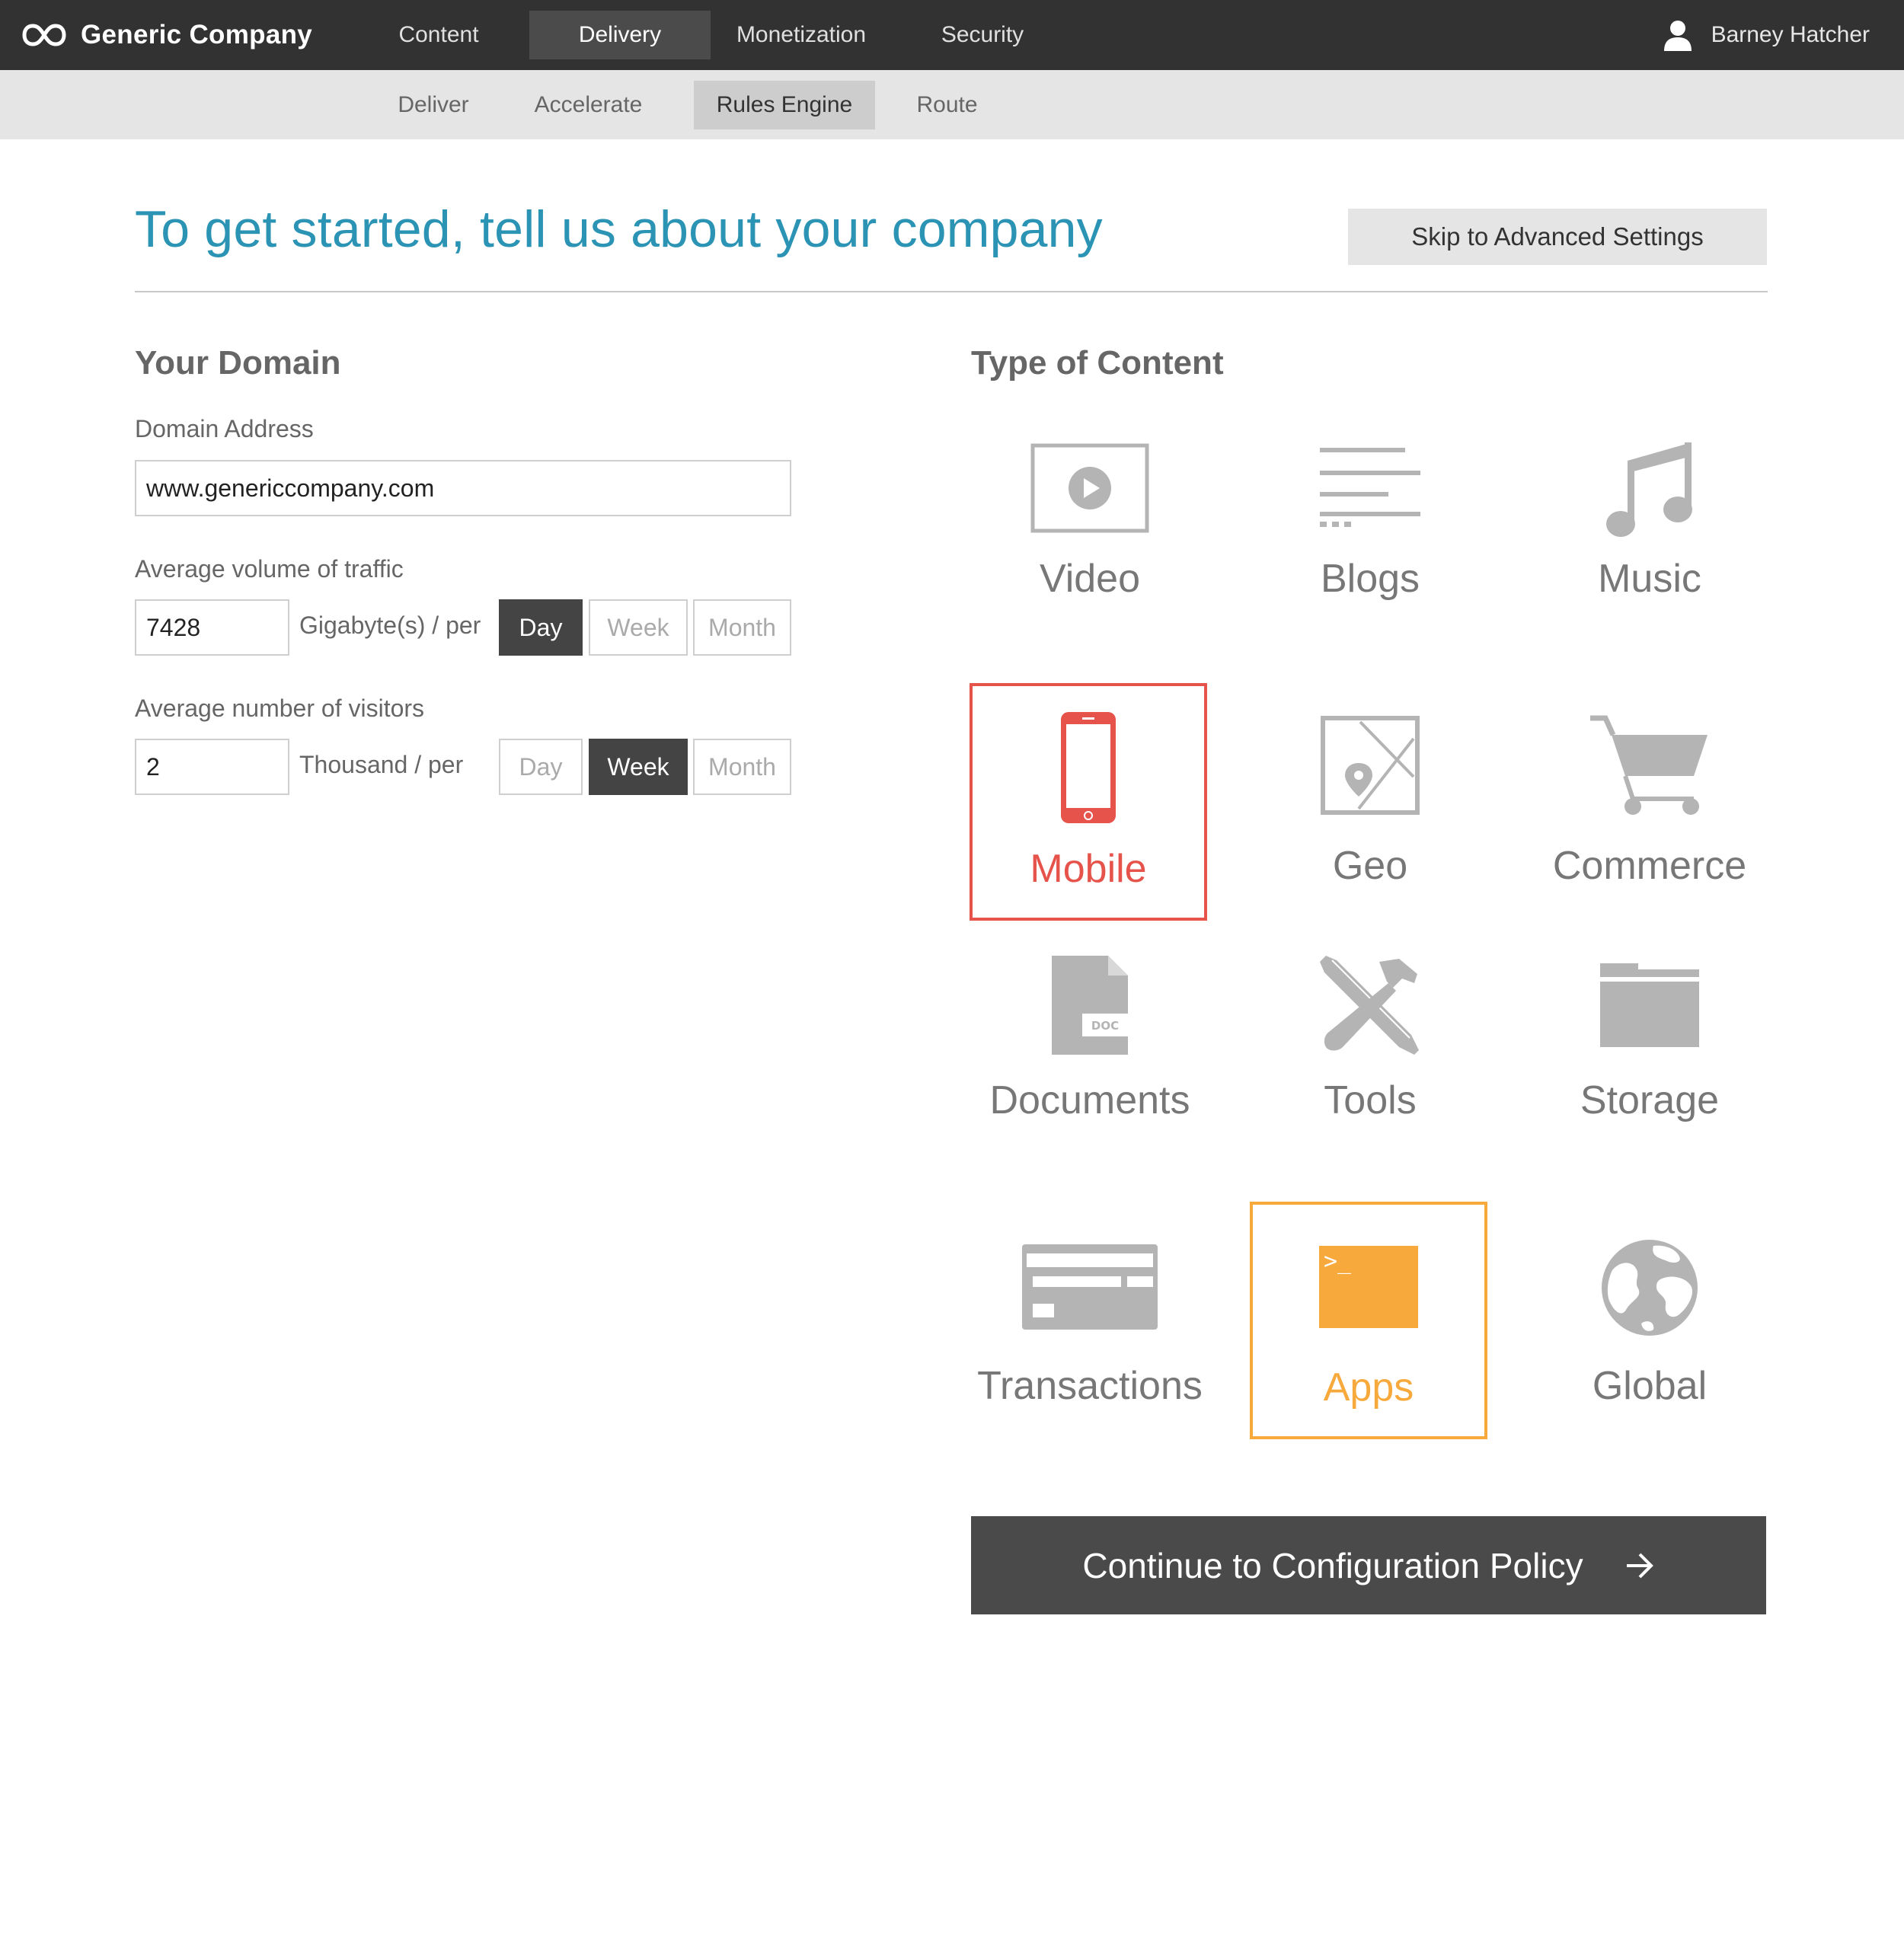 This screenshot has height=1951, width=1904. I want to click on content-type-label: Music, so click(1649, 579).